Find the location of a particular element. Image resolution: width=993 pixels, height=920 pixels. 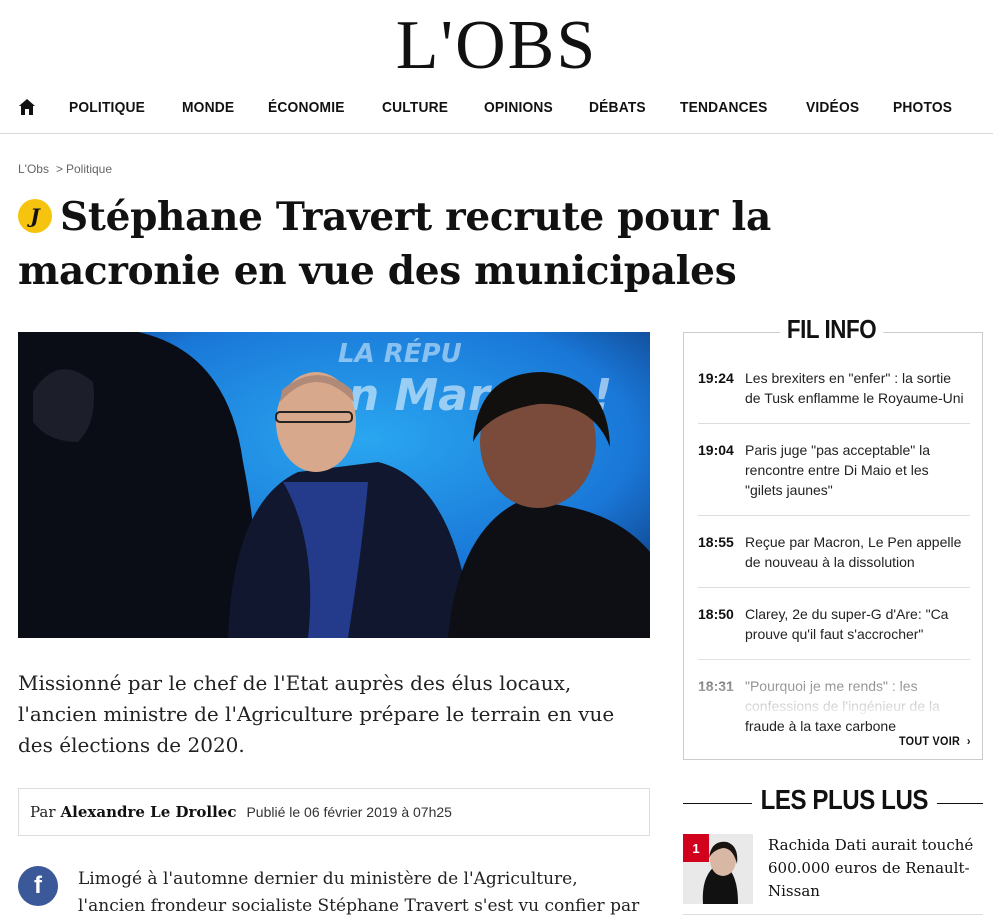

nav-item-culture: CULTURE is located at coordinates (415, 107).